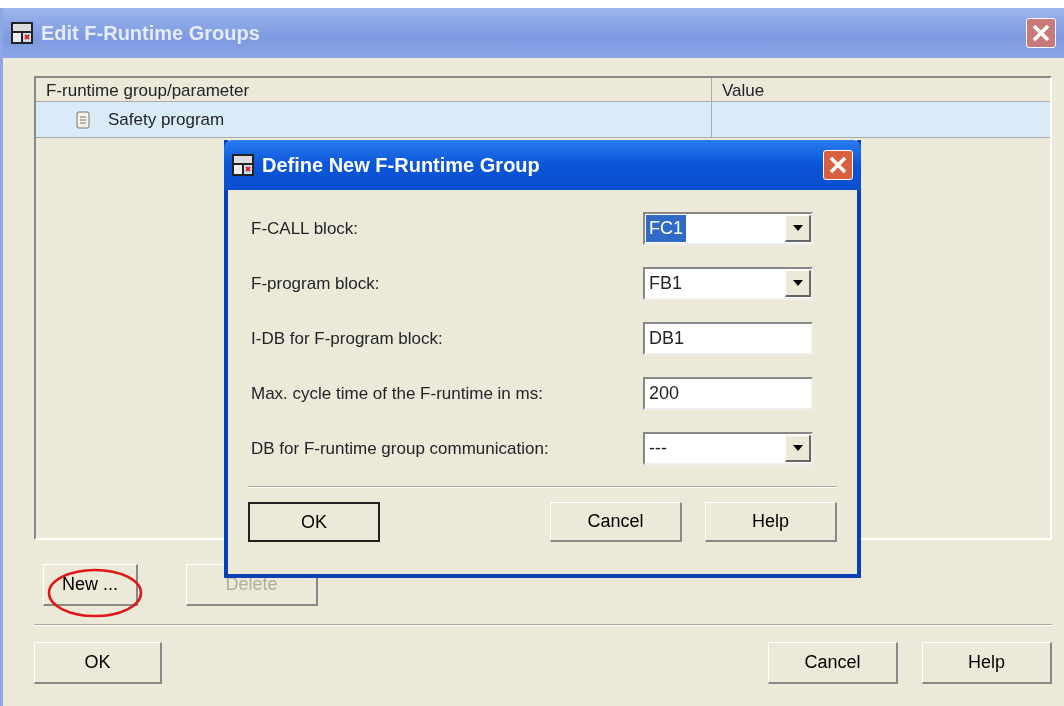 Image resolution: width=1064 pixels, height=706 pixels. What do you see at coordinates (728, 228) in the screenshot?
I see `dropdown: FC1` at bounding box center [728, 228].